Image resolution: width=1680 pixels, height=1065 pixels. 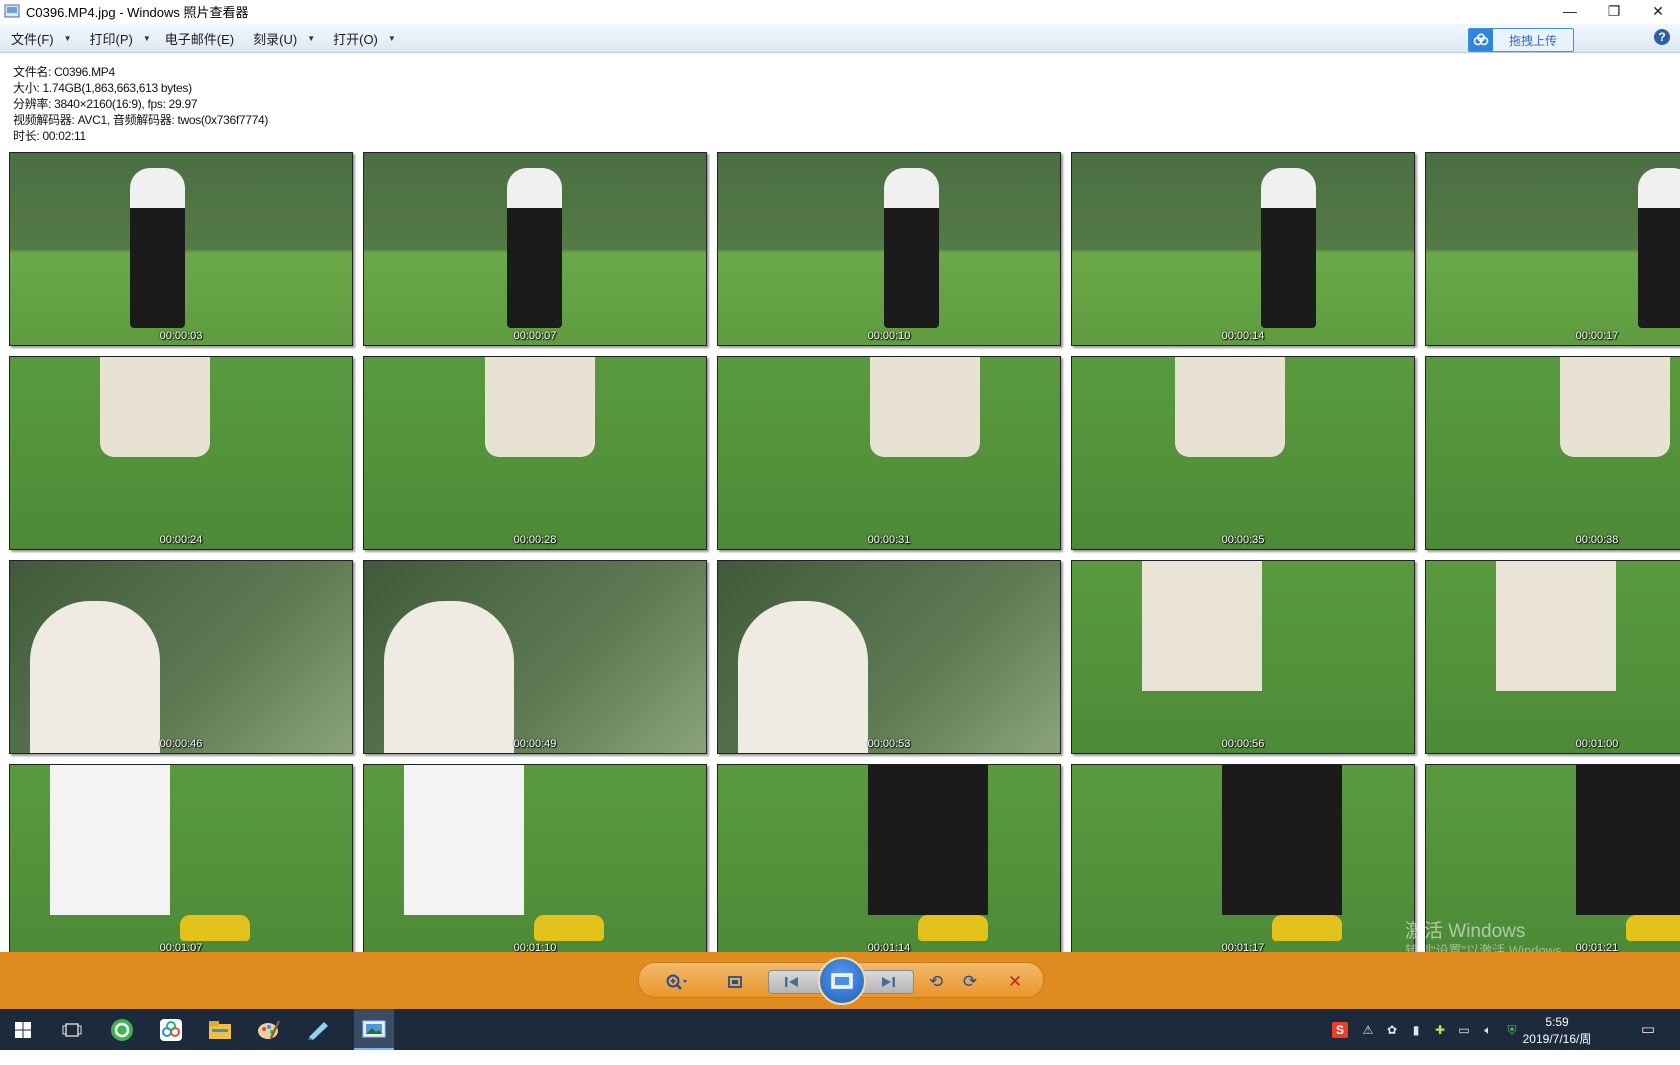 I want to click on menu-bar: 文件(F) ▼ 打印(P) ▼ 电子邮件(E) 刻录(U) ▼ 打开(O) ▼, so click(x=840, y=38).